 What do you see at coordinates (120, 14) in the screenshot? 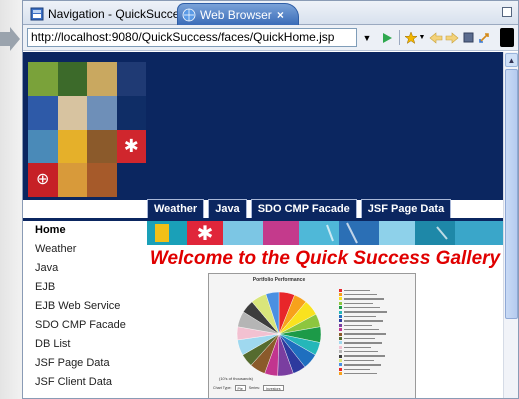
I see `tab-label: Navigation - QuickSuccess` at bounding box center [120, 14].